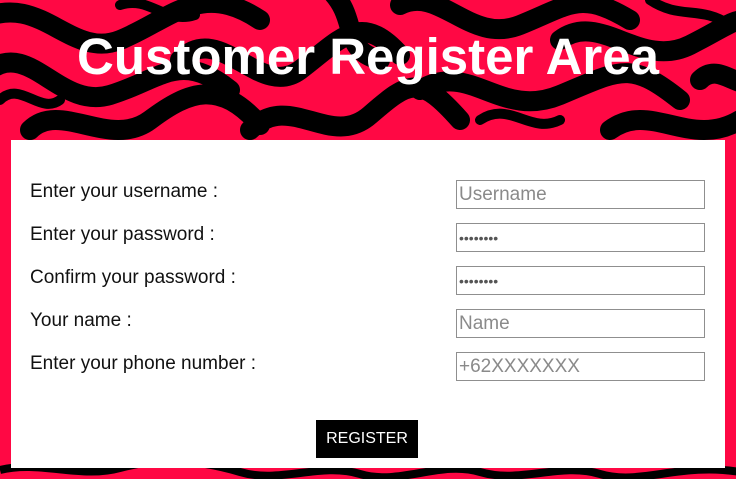  I want to click on password-label: Enter your password :, so click(122, 234).